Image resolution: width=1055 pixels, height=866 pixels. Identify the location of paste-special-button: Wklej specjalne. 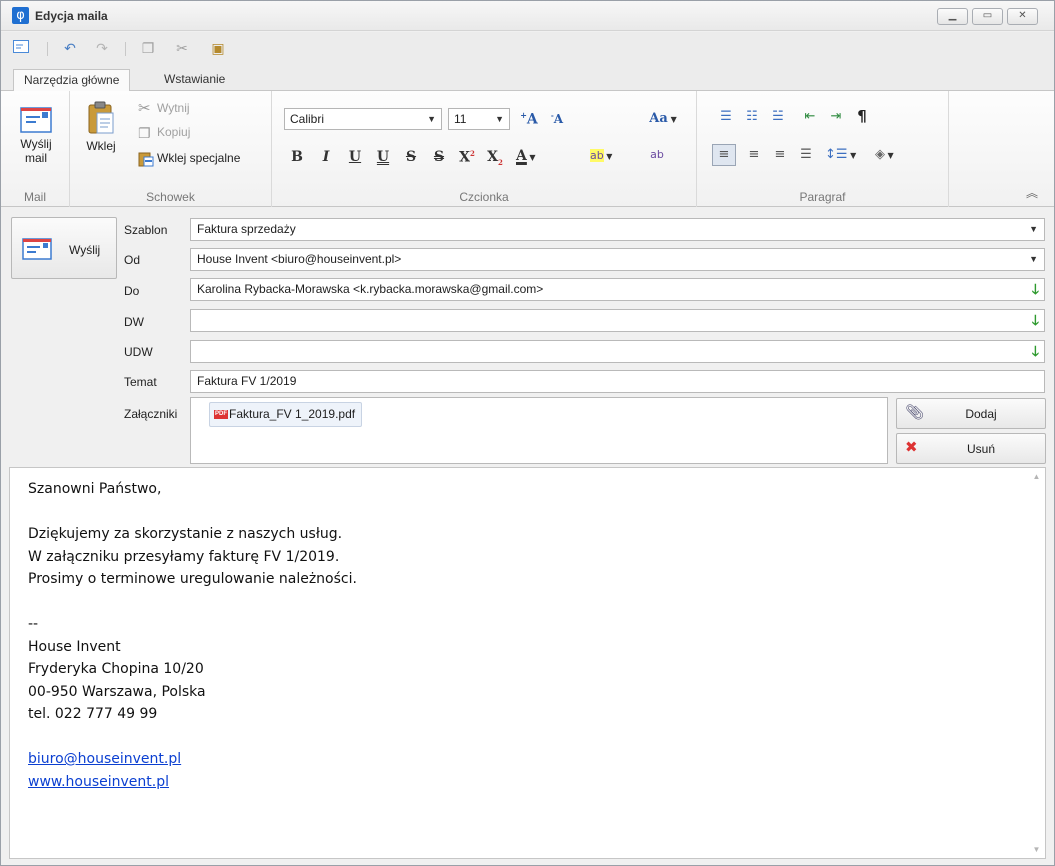
(189, 159).